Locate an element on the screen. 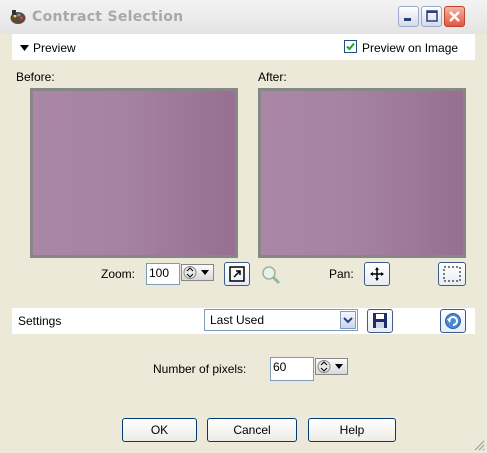 Image resolution: width=487 pixels, height=453 pixels. paint-palette-icon is located at coordinates (18, 17).